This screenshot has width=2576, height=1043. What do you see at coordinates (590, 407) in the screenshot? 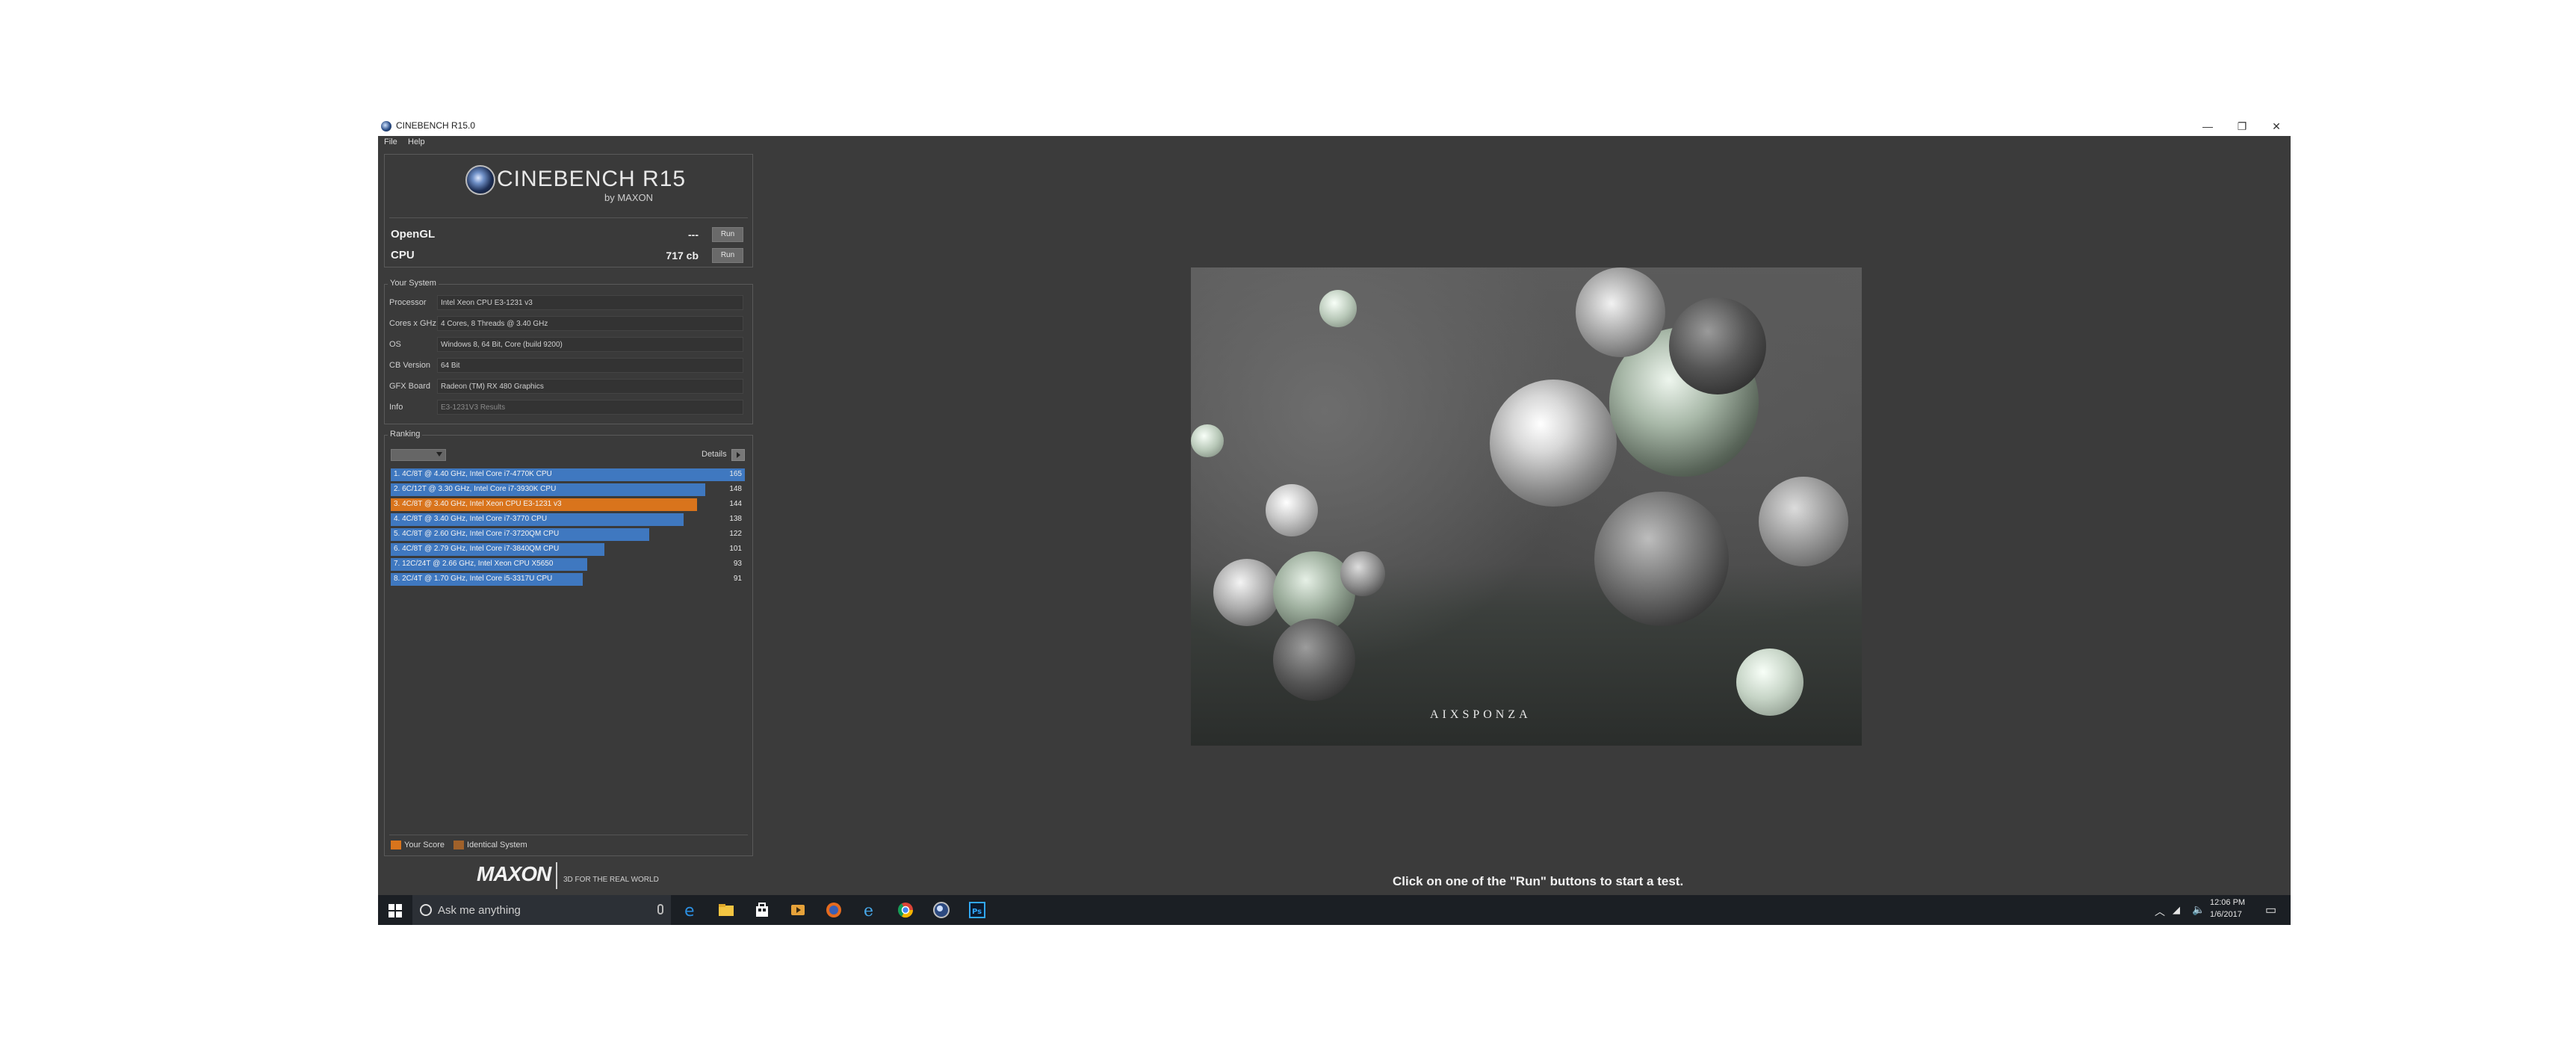
I see `info-input: E3-1231V3 Results` at bounding box center [590, 407].